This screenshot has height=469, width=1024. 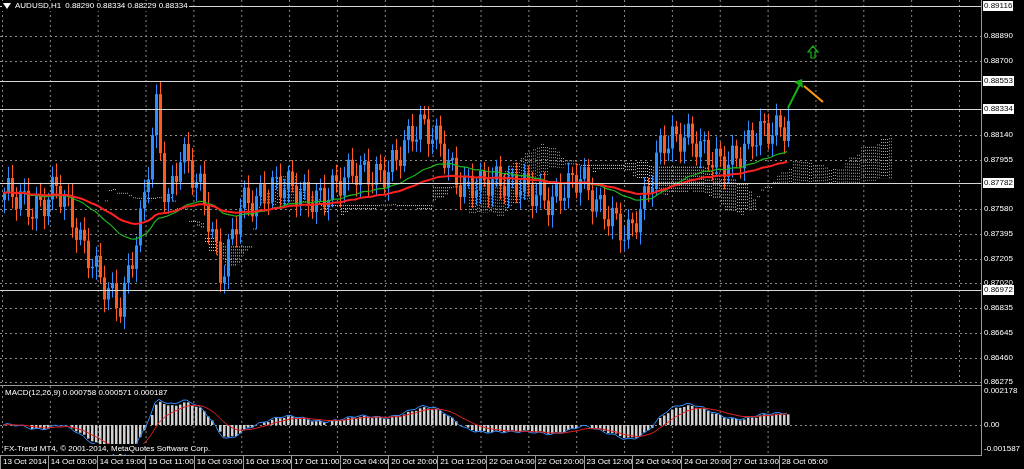 What do you see at coordinates (218, 462) in the screenshot?
I see `time-label: 16 Oct 03:00` at bounding box center [218, 462].